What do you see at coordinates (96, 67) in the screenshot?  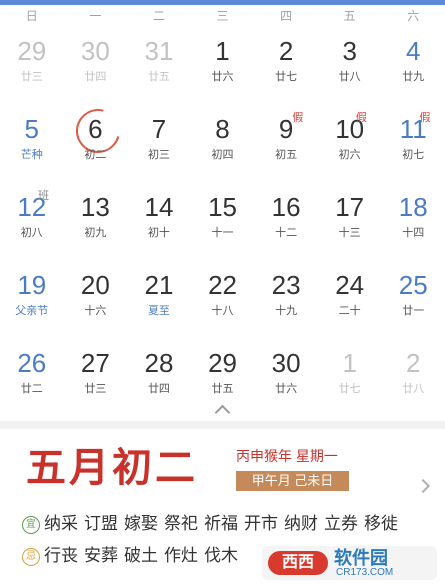 I see `day-cell: 30 廿四` at bounding box center [96, 67].